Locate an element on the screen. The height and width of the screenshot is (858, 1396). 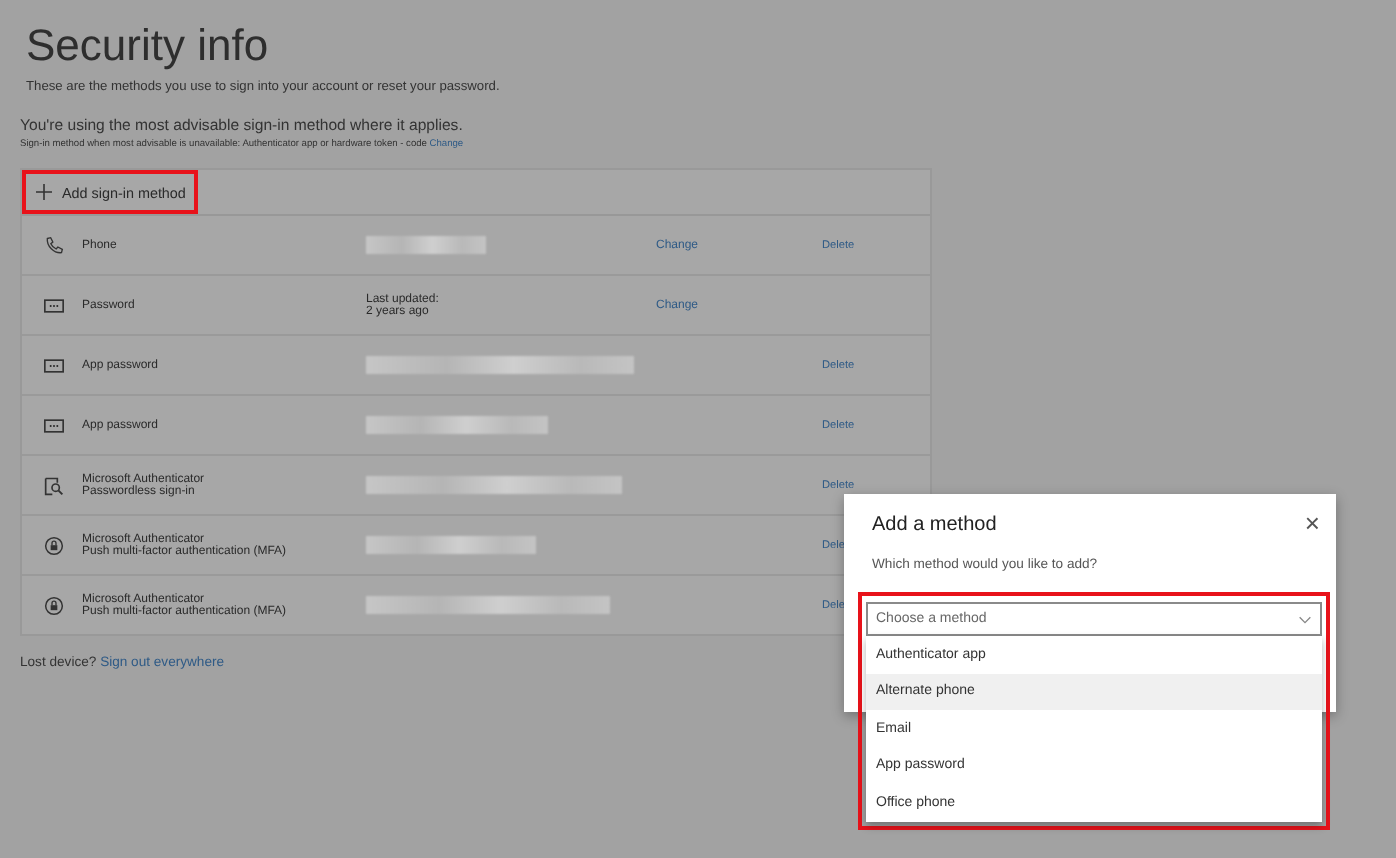
close-button: × is located at coordinates (1312, 524).